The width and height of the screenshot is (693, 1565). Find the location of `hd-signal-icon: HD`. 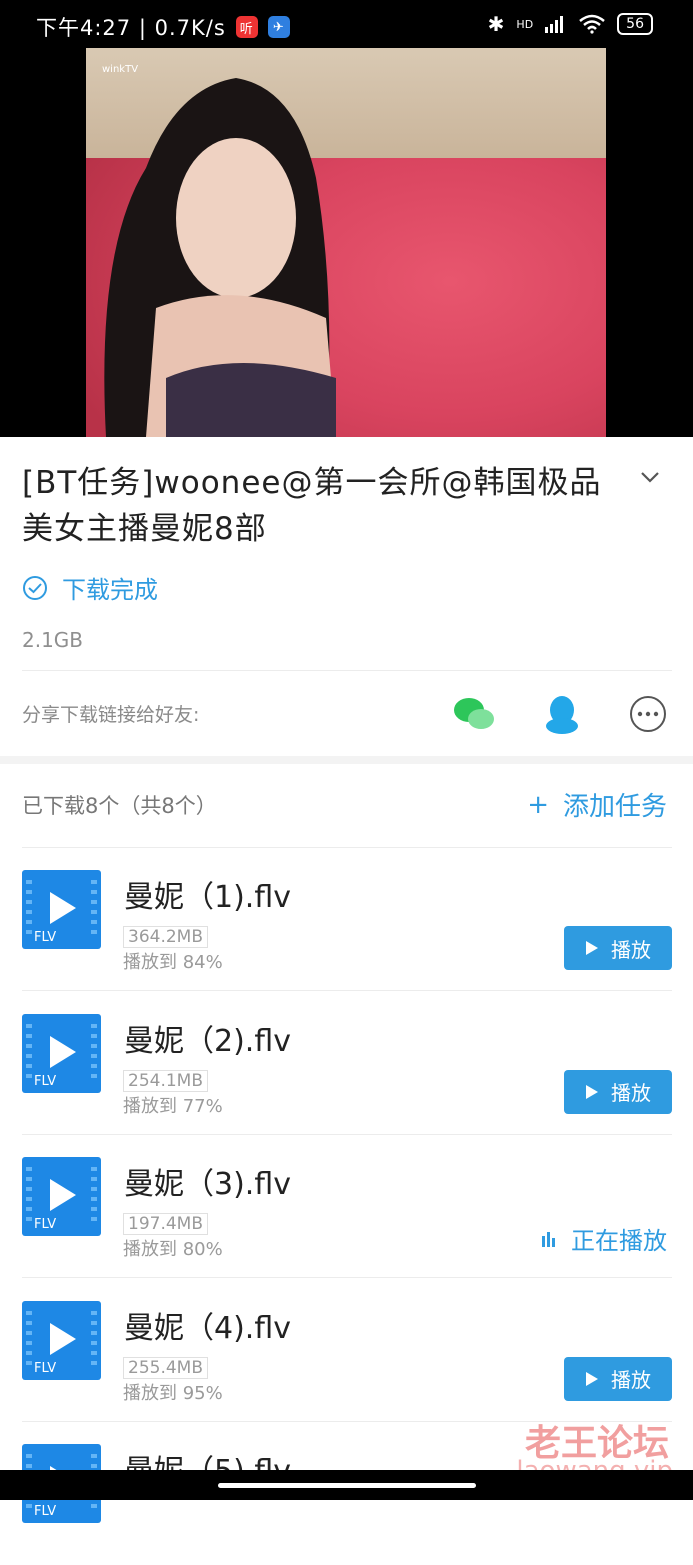

hd-signal-icon: HD is located at coordinates (525, 24).